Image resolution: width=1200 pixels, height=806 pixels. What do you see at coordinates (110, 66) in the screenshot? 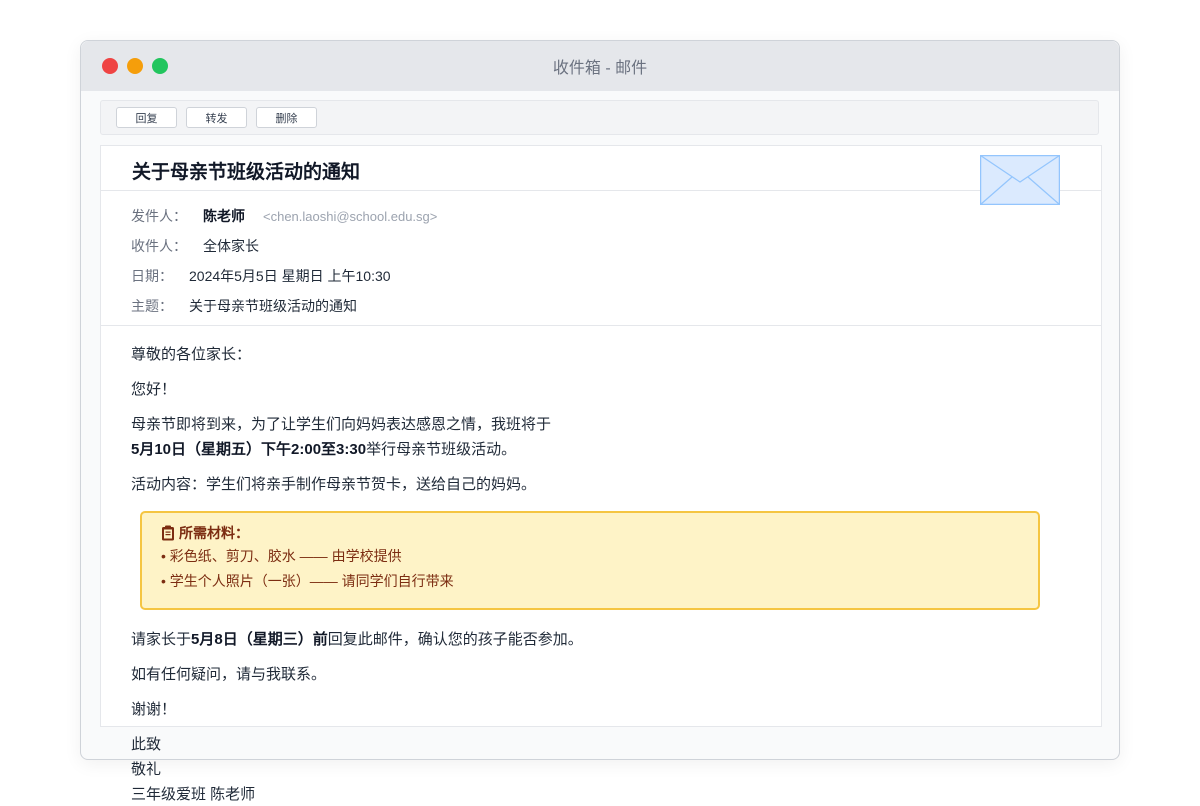
I see `close-button` at bounding box center [110, 66].